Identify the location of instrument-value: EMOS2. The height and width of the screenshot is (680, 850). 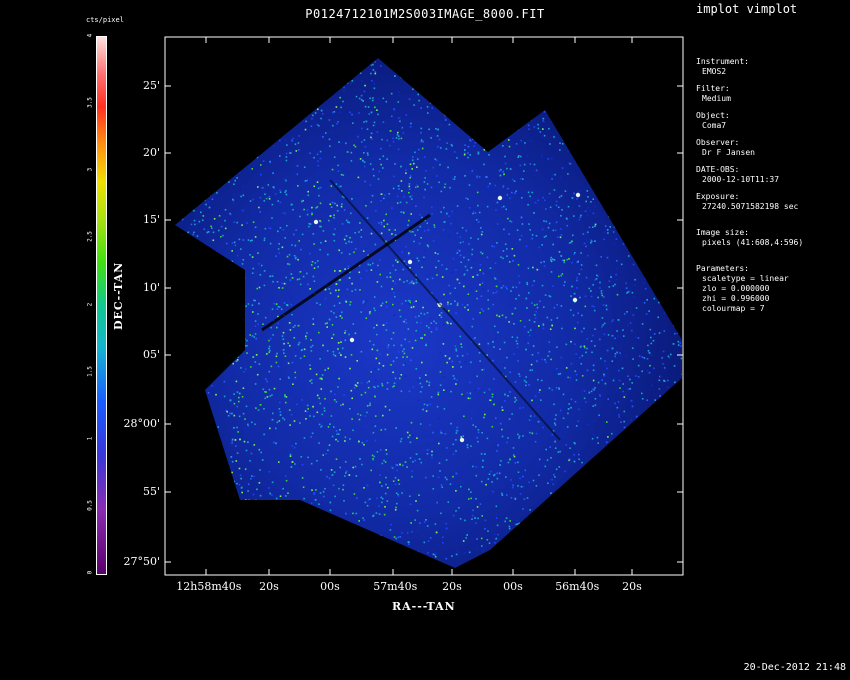
(714, 71).